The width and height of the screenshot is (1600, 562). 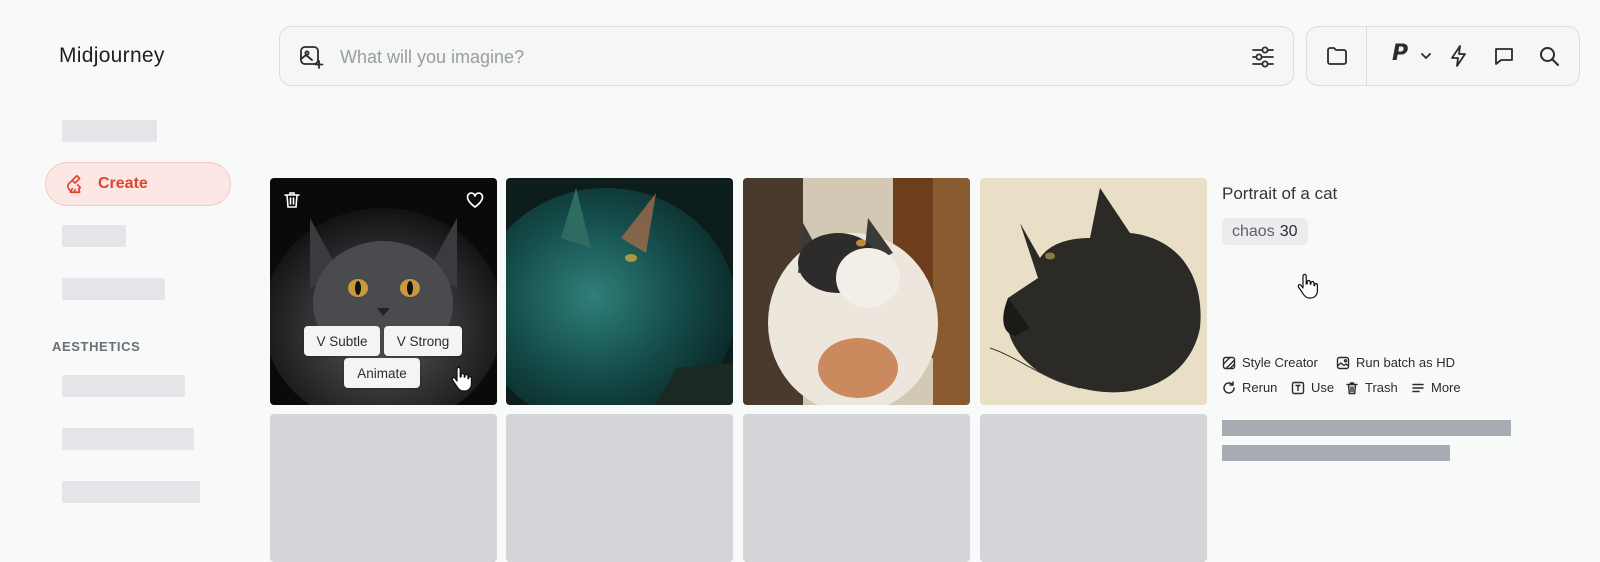 I want to click on sidebar-section-aesthetics: AESTHETICS, so click(x=96, y=346).